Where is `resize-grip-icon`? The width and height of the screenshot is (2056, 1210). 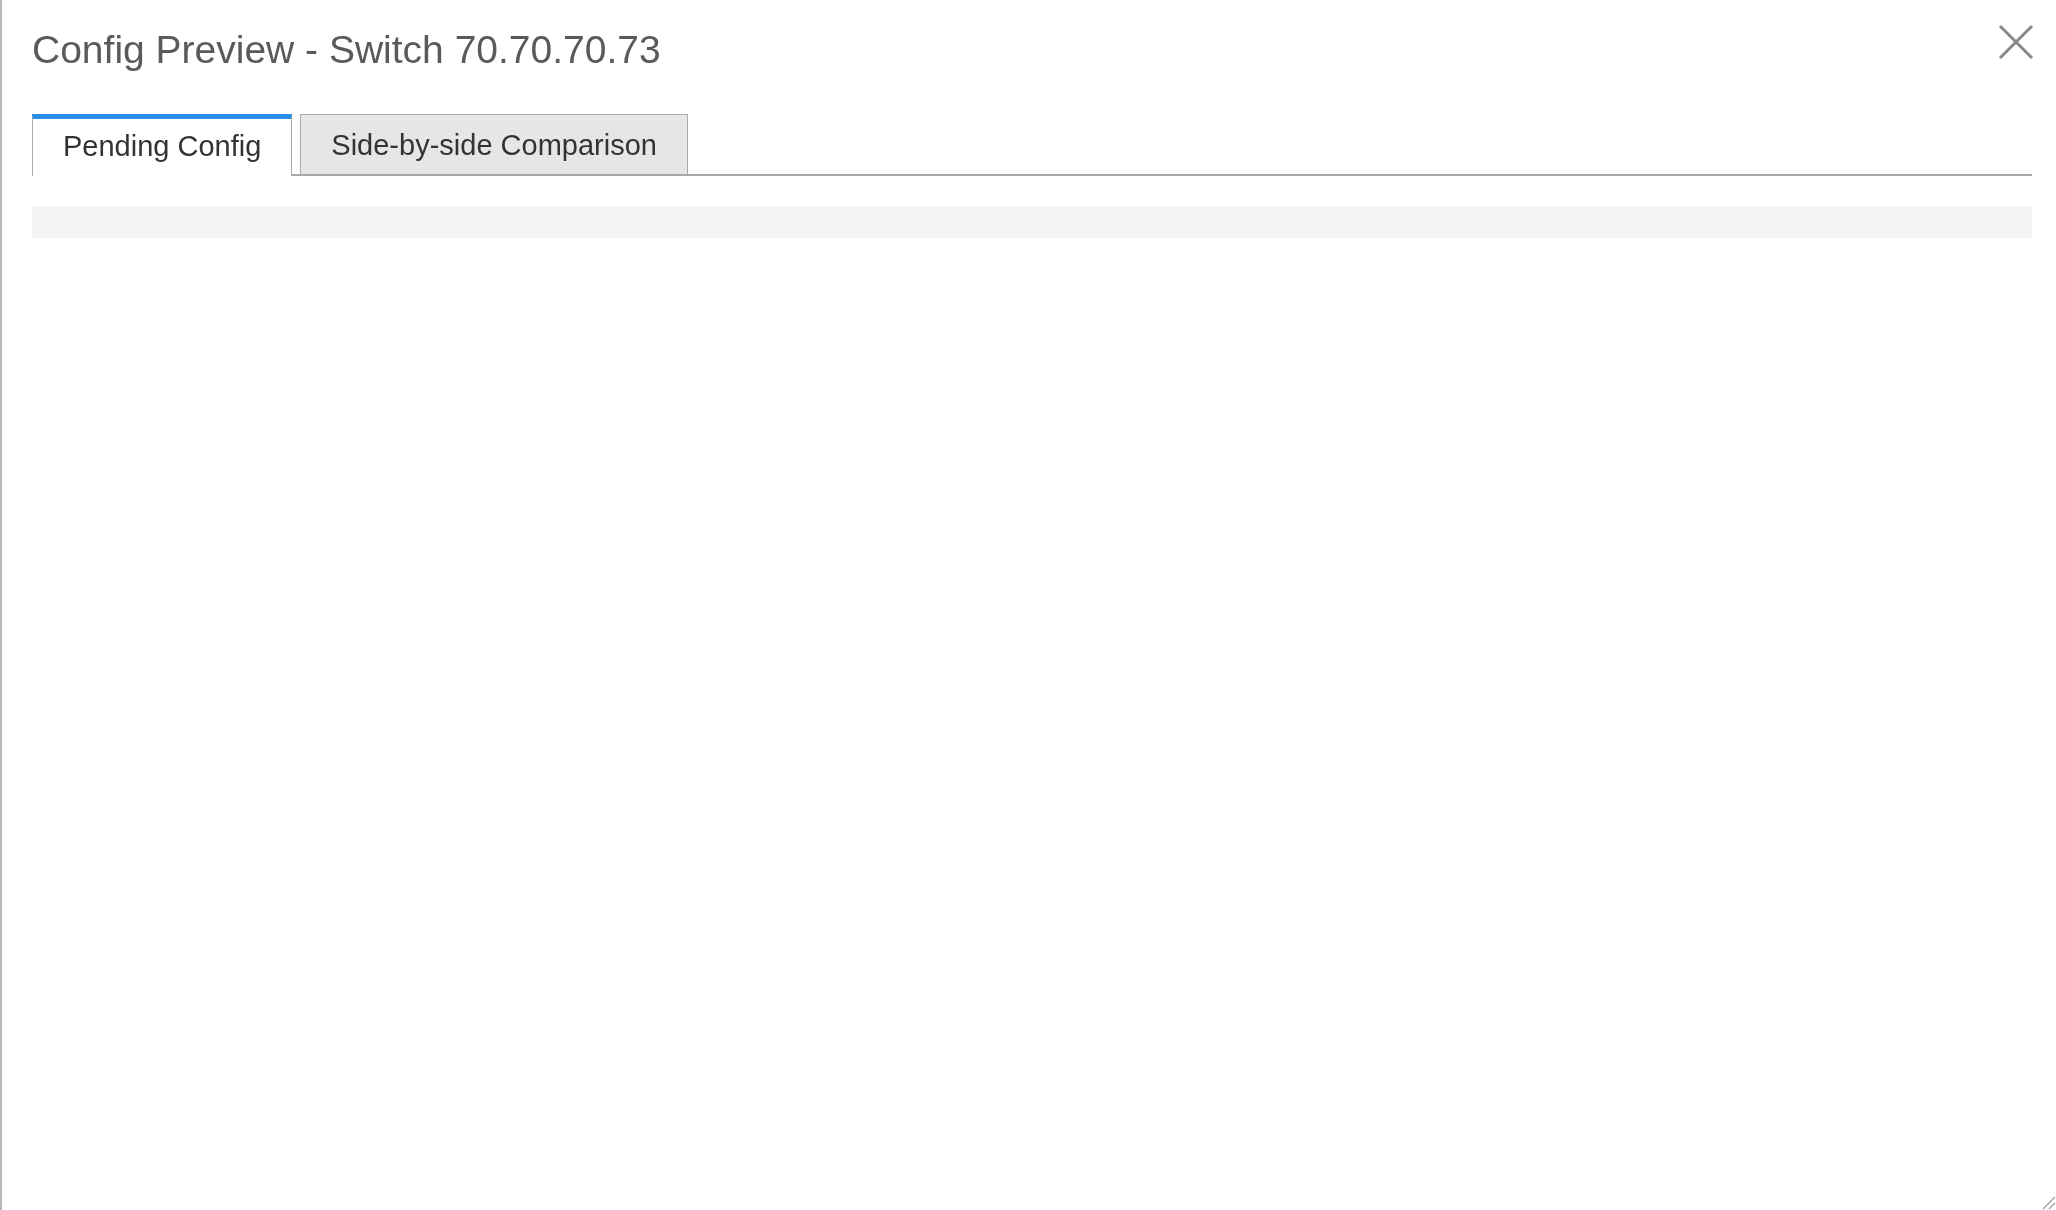 resize-grip-icon is located at coordinates (2049, 1203).